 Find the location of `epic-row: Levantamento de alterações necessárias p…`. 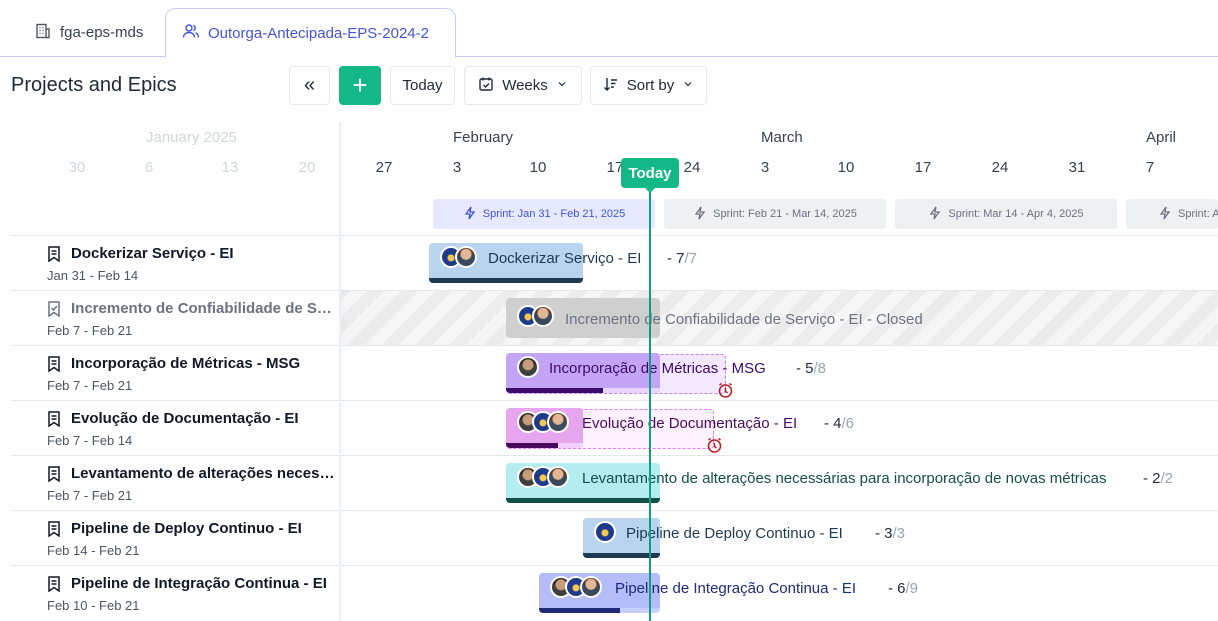

epic-row: Levantamento de alterações necessárias p… is located at coordinates (614, 482).